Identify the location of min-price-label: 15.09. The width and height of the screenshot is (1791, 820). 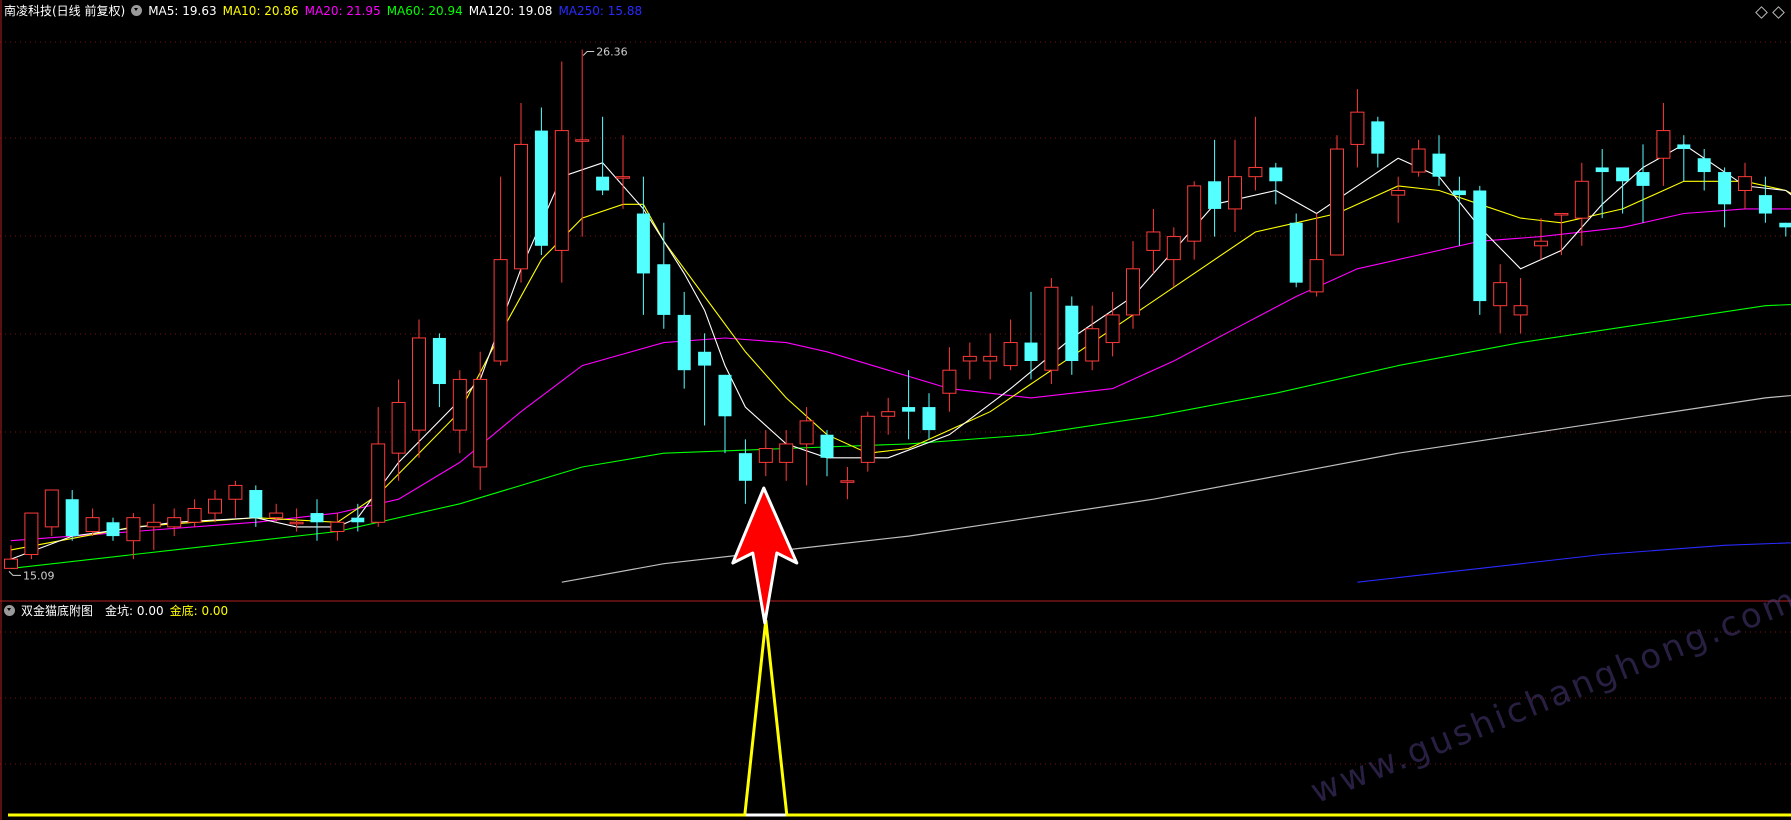
(39, 575).